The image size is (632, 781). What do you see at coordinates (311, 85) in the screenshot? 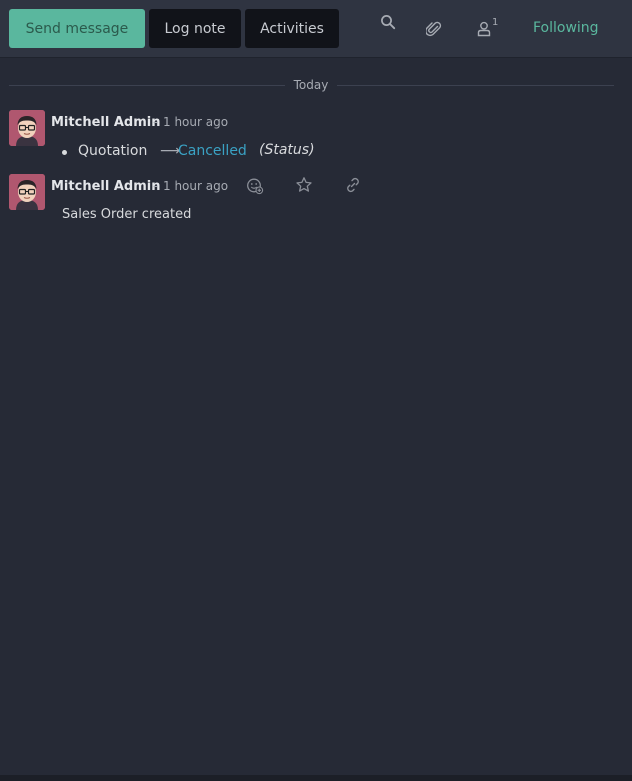
I see `date-separator: Today` at bounding box center [311, 85].